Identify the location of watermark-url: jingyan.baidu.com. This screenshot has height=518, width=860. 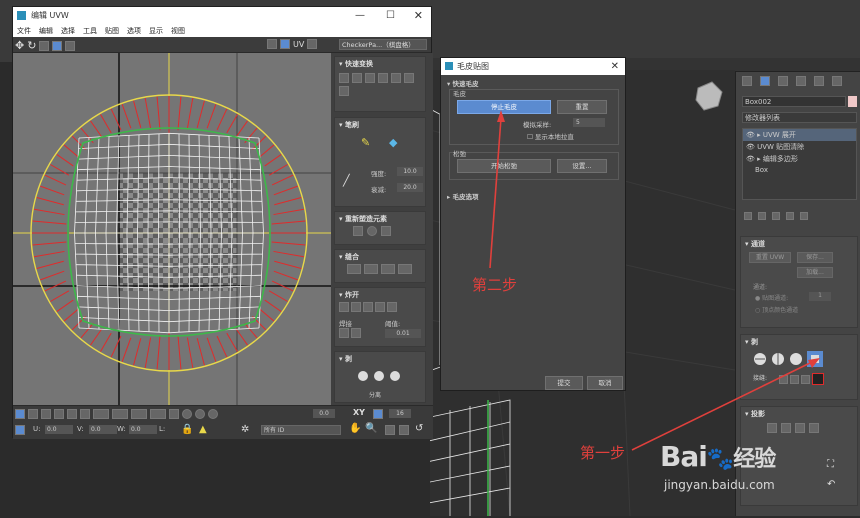
(719, 485).